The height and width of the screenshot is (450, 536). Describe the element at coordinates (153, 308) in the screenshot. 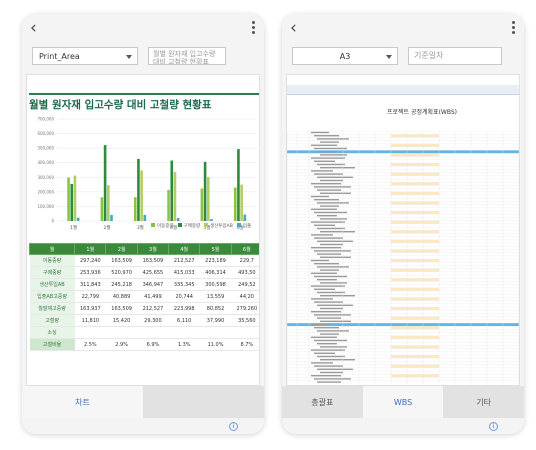

I see `table-cell: 212,527` at that location.